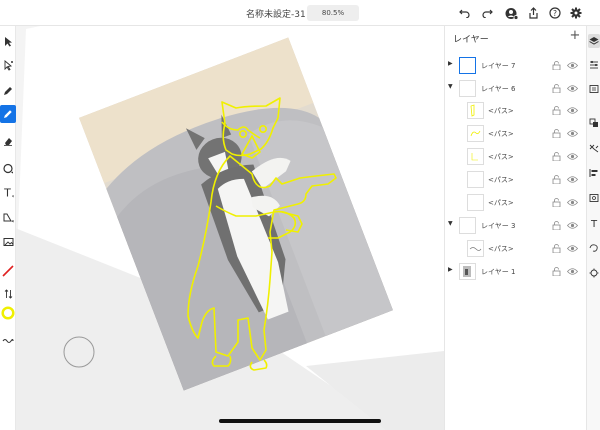 This screenshot has width=600, height=430. What do you see at coordinates (8, 313) in the screenshot?
I see `stroke-color-icon` at bounding box center [8, 313].